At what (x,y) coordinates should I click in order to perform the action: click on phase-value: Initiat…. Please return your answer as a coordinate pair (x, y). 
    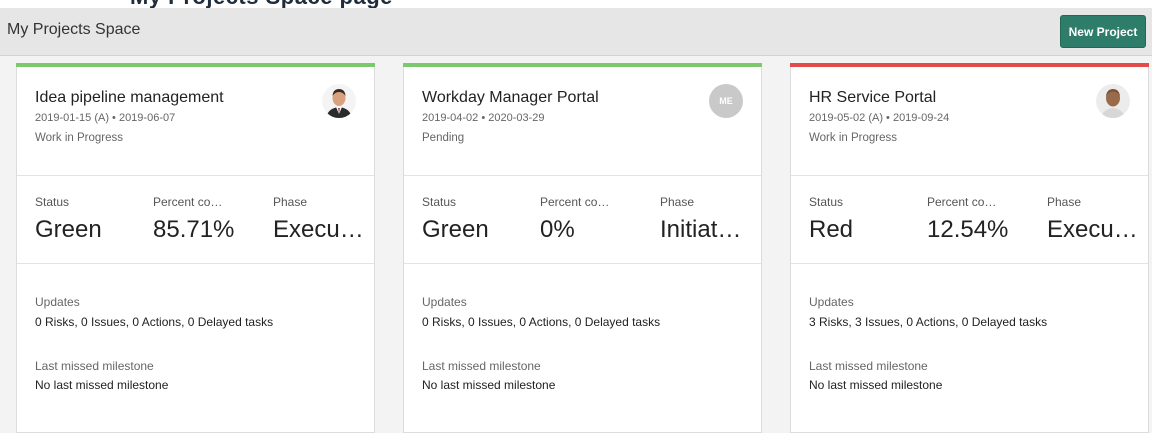
    Looking at the image, I should click on (701, 229).